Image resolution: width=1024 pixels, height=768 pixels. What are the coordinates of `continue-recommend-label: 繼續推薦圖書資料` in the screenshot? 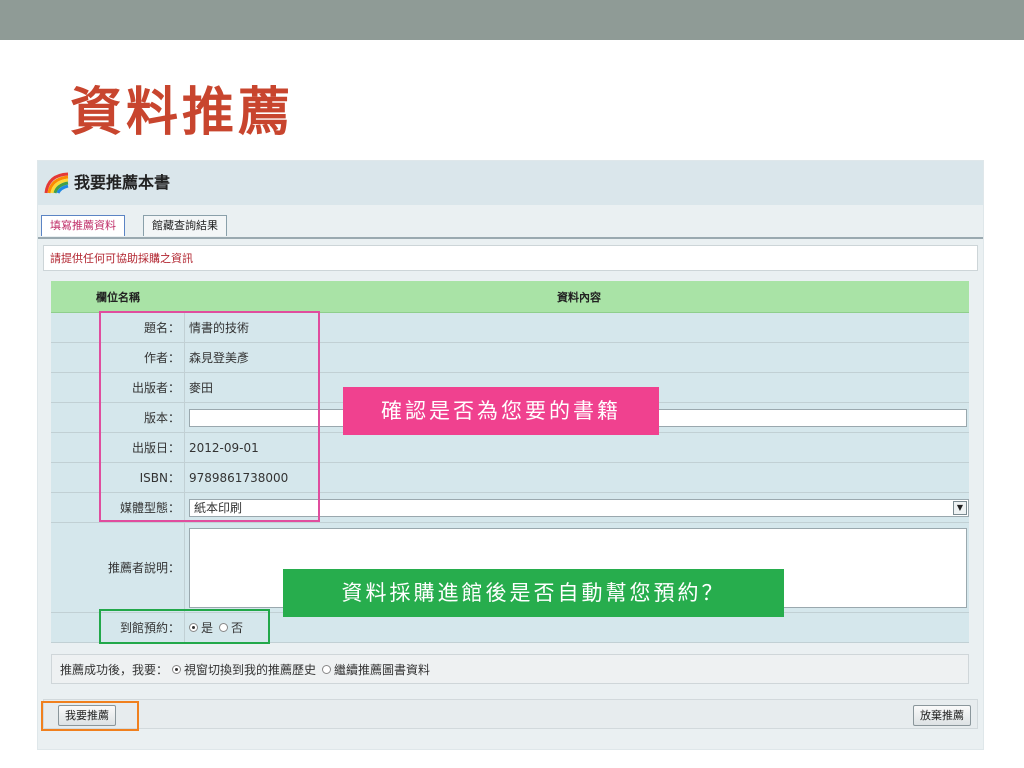 It's located at (382, 669).